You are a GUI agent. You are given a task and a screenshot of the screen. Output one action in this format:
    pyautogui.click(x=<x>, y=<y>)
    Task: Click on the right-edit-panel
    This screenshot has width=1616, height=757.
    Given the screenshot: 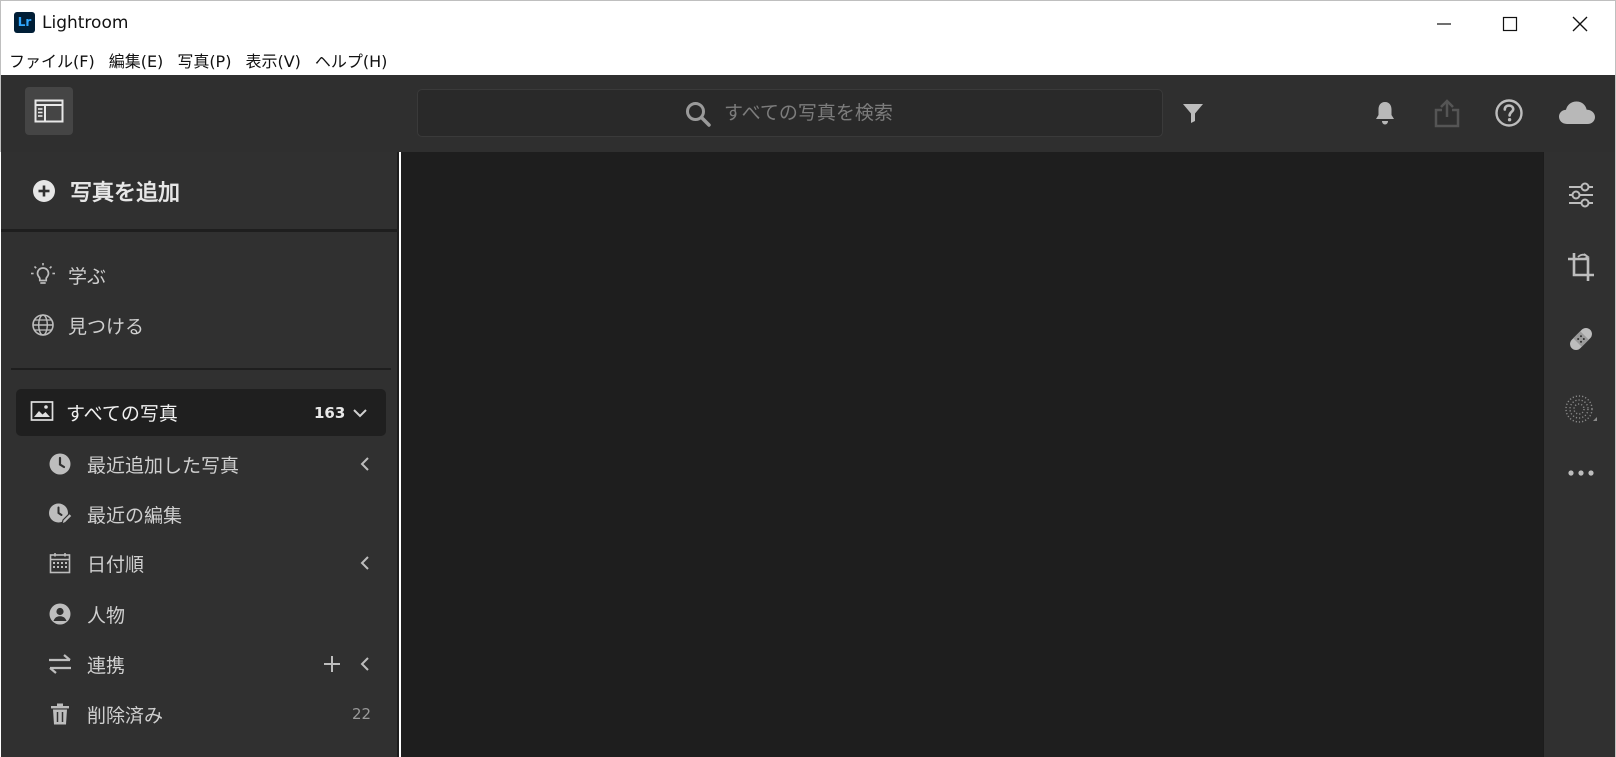 What is the action you would take?
    pyautogui.click(x=1579, y=454)
    